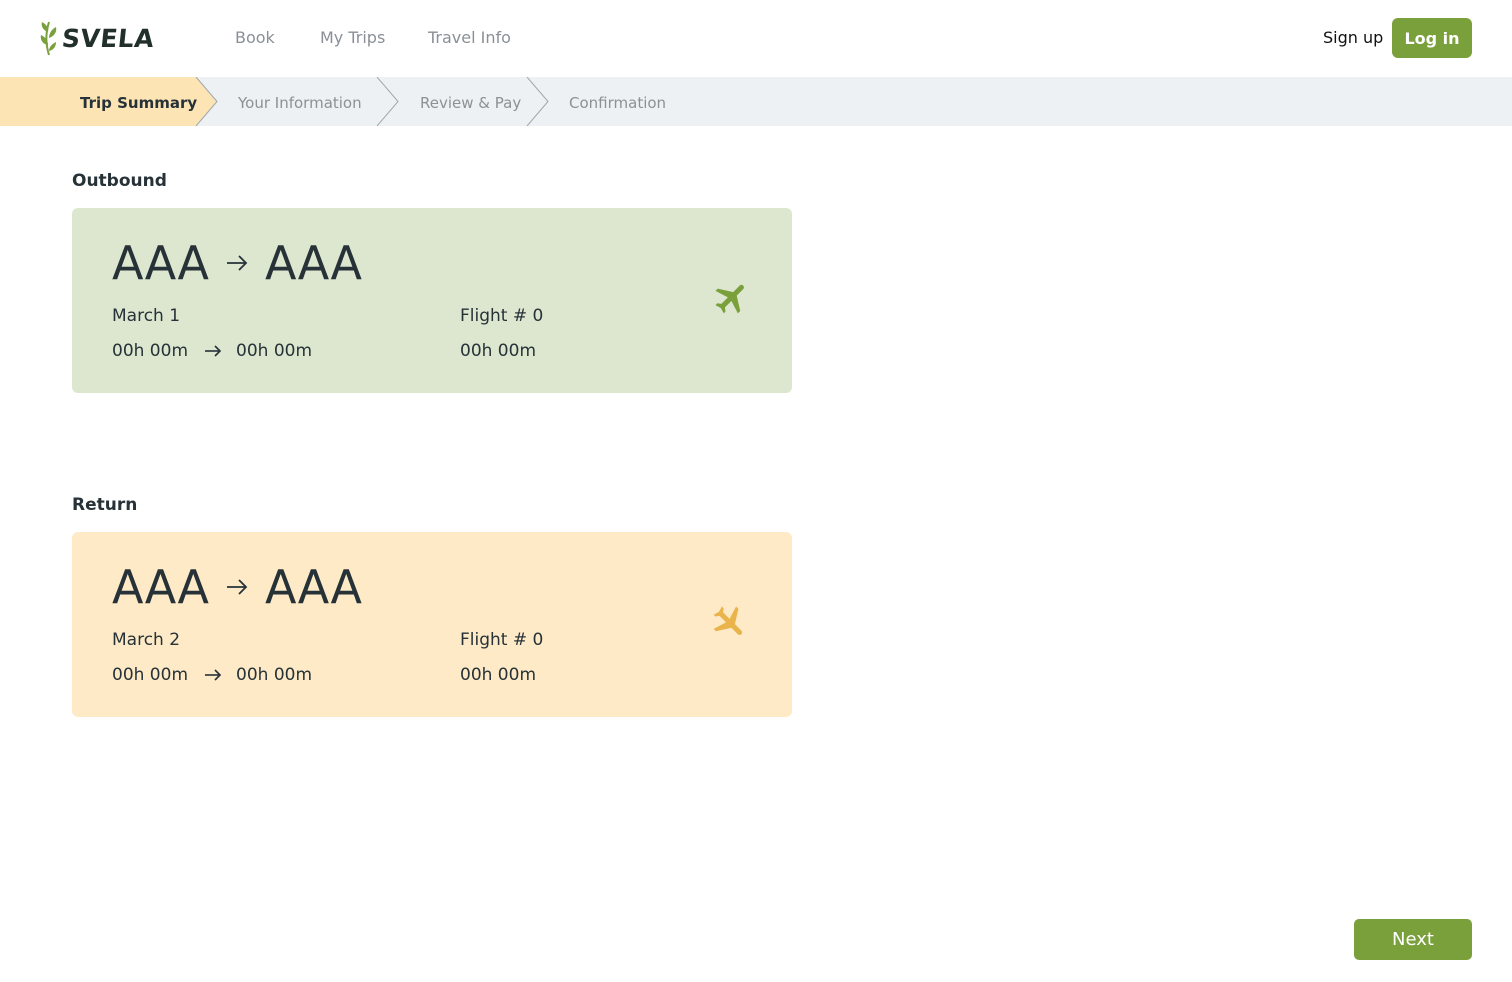 The image size is (1512, 982). What do you see at coordinates (300, 103) in the screenshot?
I see `step-your-information: Your Information` at bounding box center [300, 103].